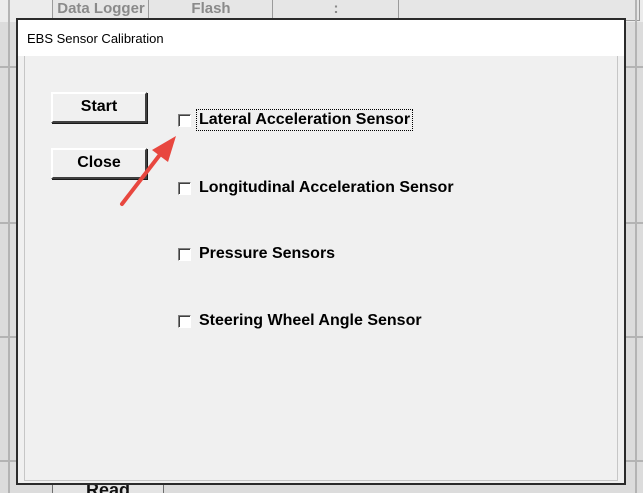 This screenshot has height=493, width=643. I want to click on checkbox-lateral-acceleration: Lateral Acceleration Sensor, so click(296, 120).